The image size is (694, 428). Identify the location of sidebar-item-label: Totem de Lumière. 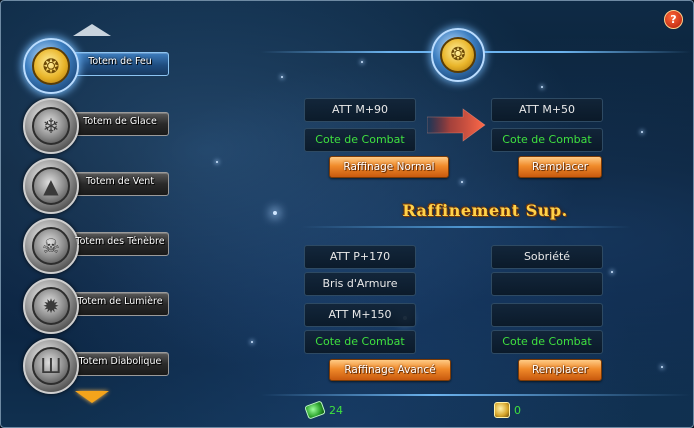
(120, 301).